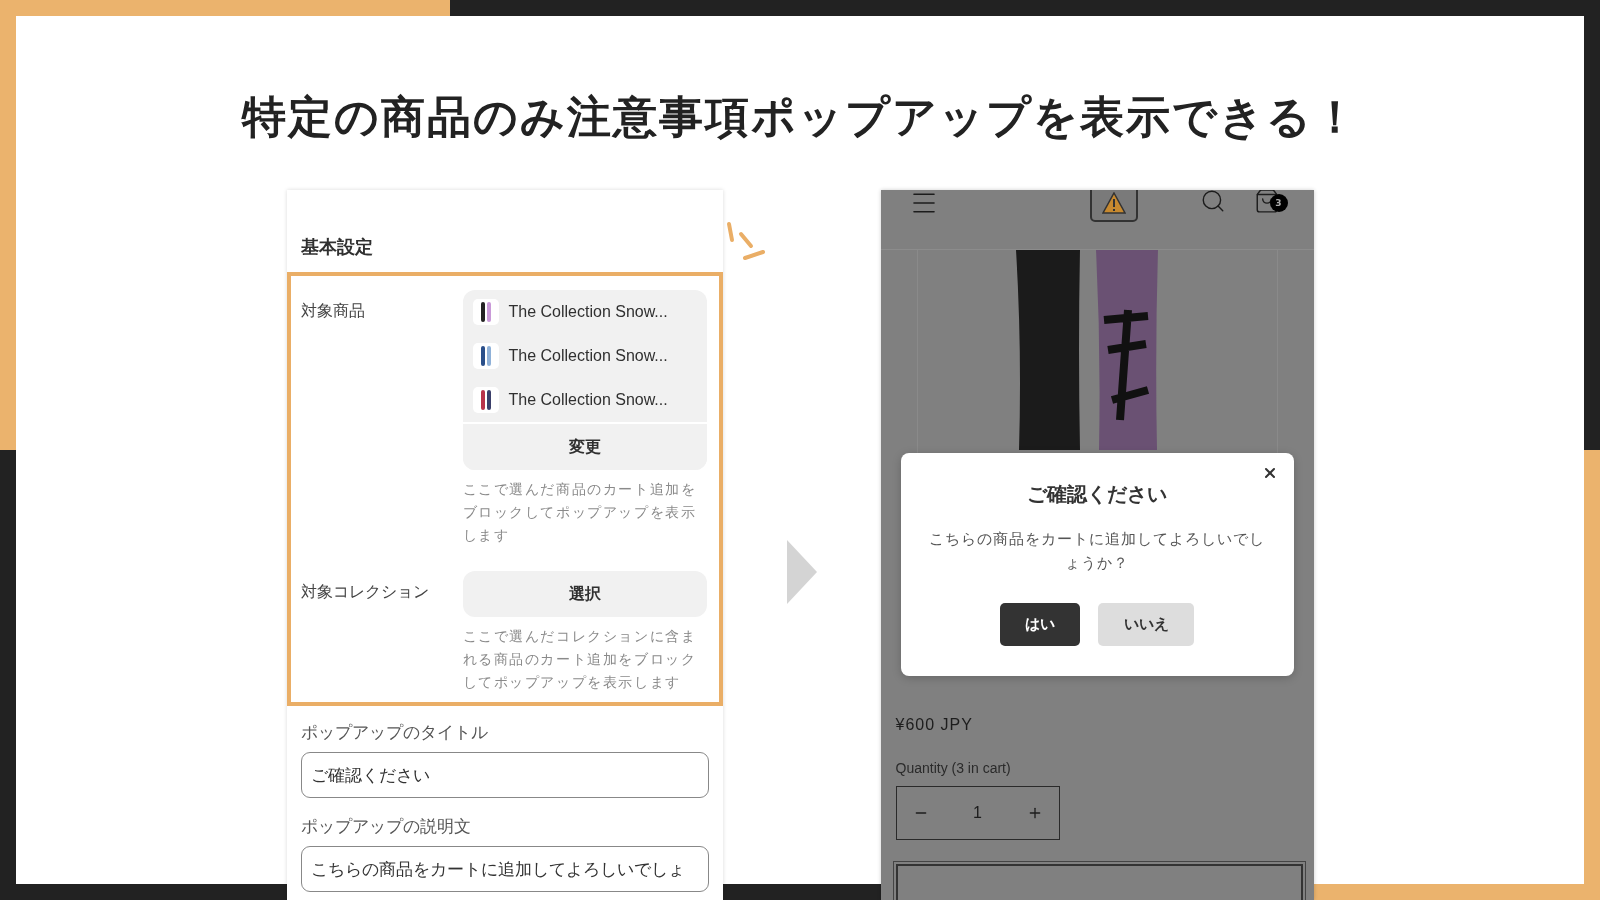 The width and height of the screenshot is (1600, 900). What do you see at coordinates (1040, 624) in the screenshot?
I see `yes-button: はい` at bounding box center [1040, 624].